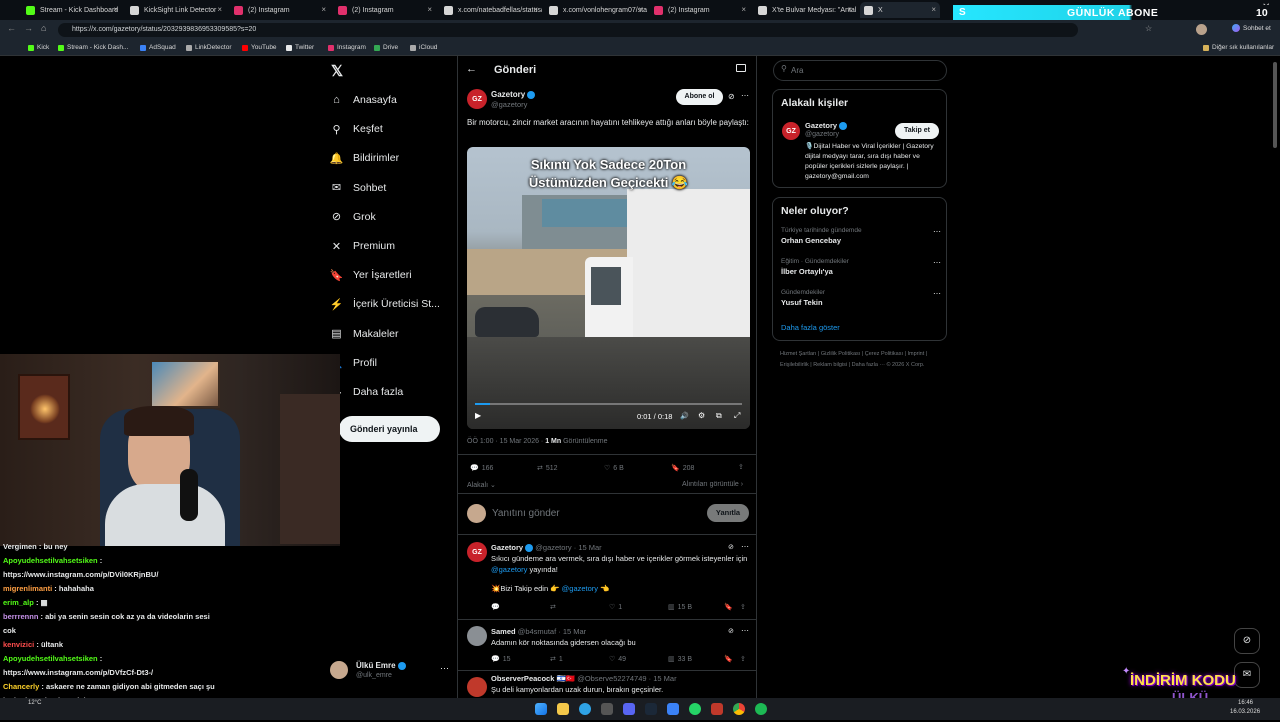  I want to click on follow-button: Takip et, so click(917, 131).